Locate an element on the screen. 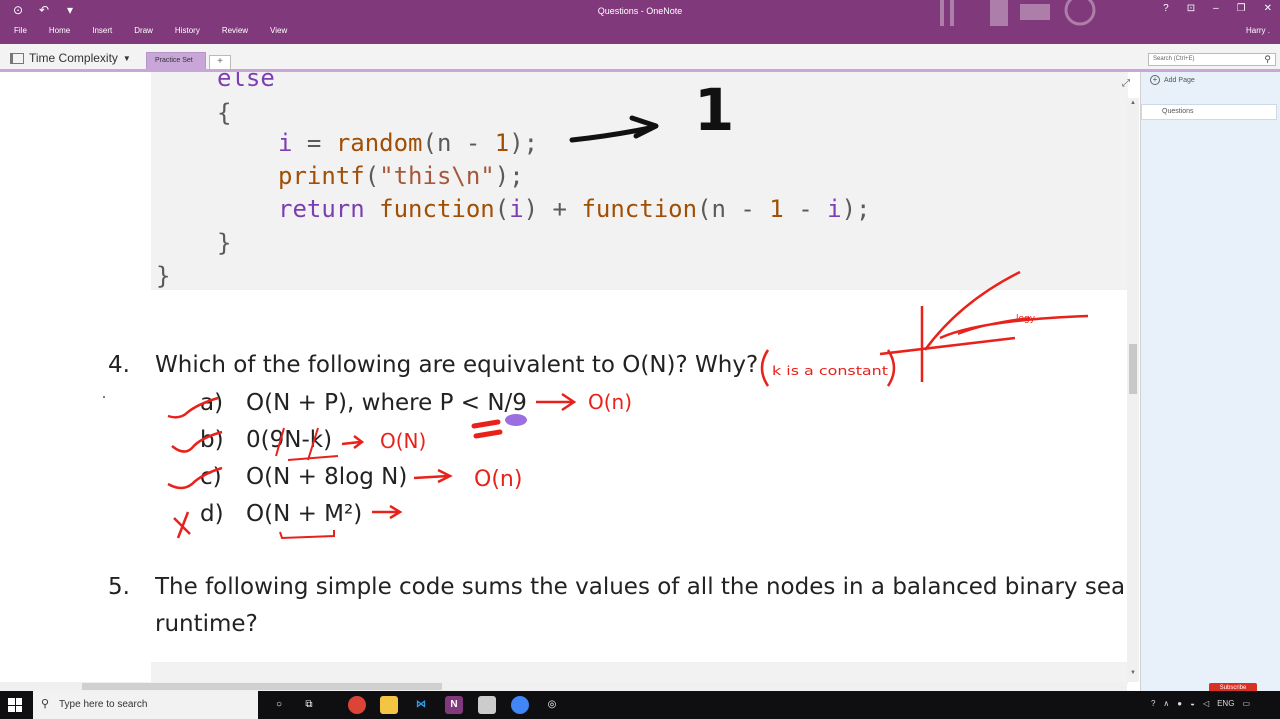  restore-button: ❐ is located at coordinates (1241, 8).